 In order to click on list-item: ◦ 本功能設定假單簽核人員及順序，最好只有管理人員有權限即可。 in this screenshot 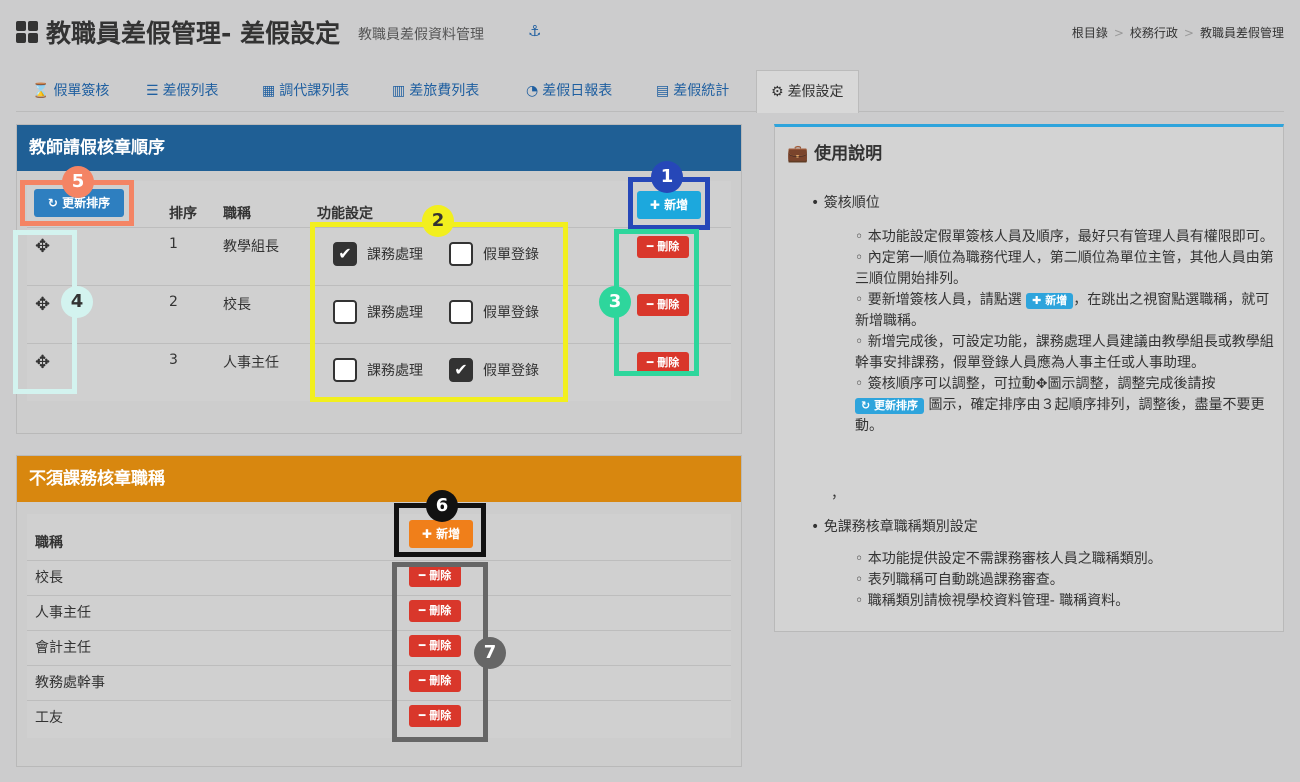, I will do `click(1064, 237)`.